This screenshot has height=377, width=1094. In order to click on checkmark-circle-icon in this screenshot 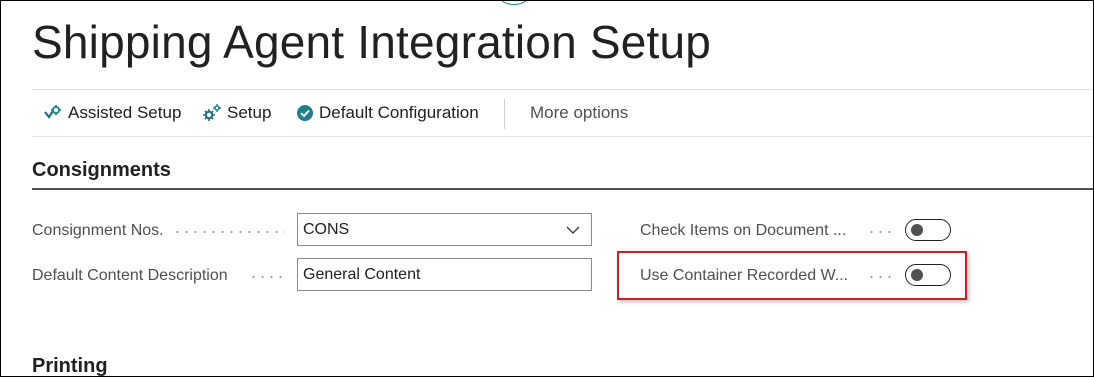, I will do `click(305, 113)`.